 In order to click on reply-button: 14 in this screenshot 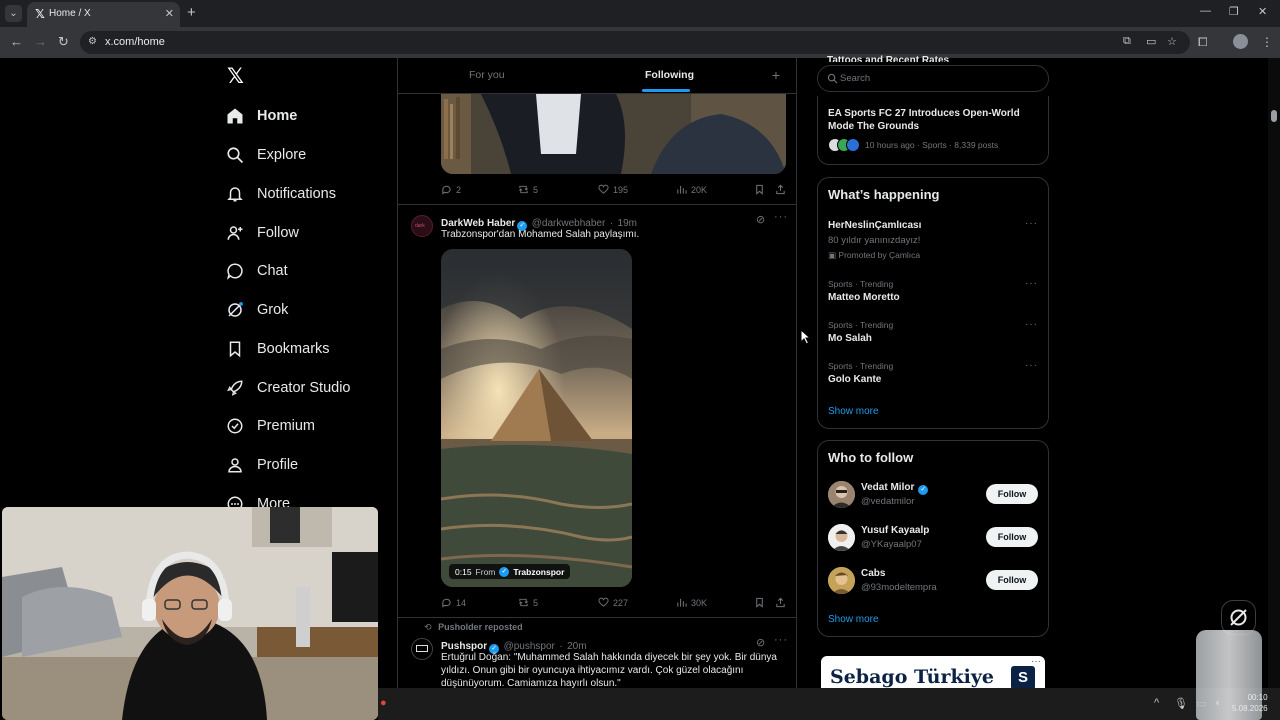, I will do `click(453, 602)`.